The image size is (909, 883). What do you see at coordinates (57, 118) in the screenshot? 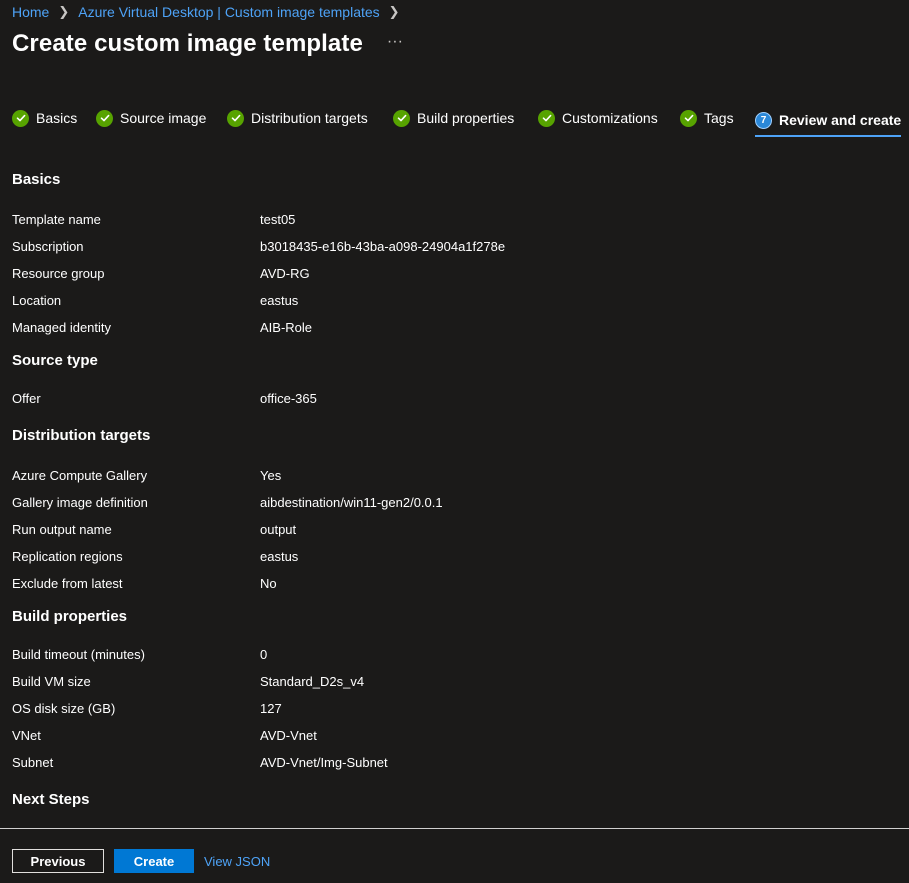
I see `tab-label: Basics` at bounding box center [57, 118].